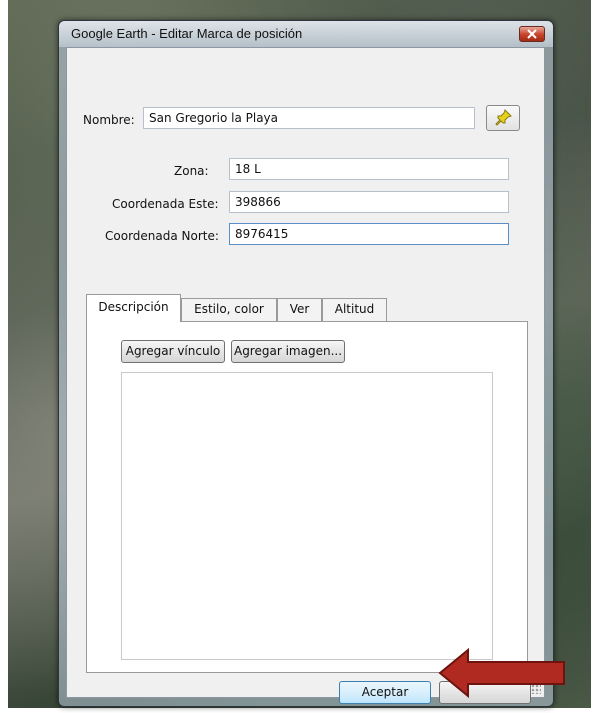 The height and width of the screenshot is (713, 597). Describe the element at coordinates (165, 204) in the screenshot. I see `east-coordinate-label: Coordenada Este:` at that location.